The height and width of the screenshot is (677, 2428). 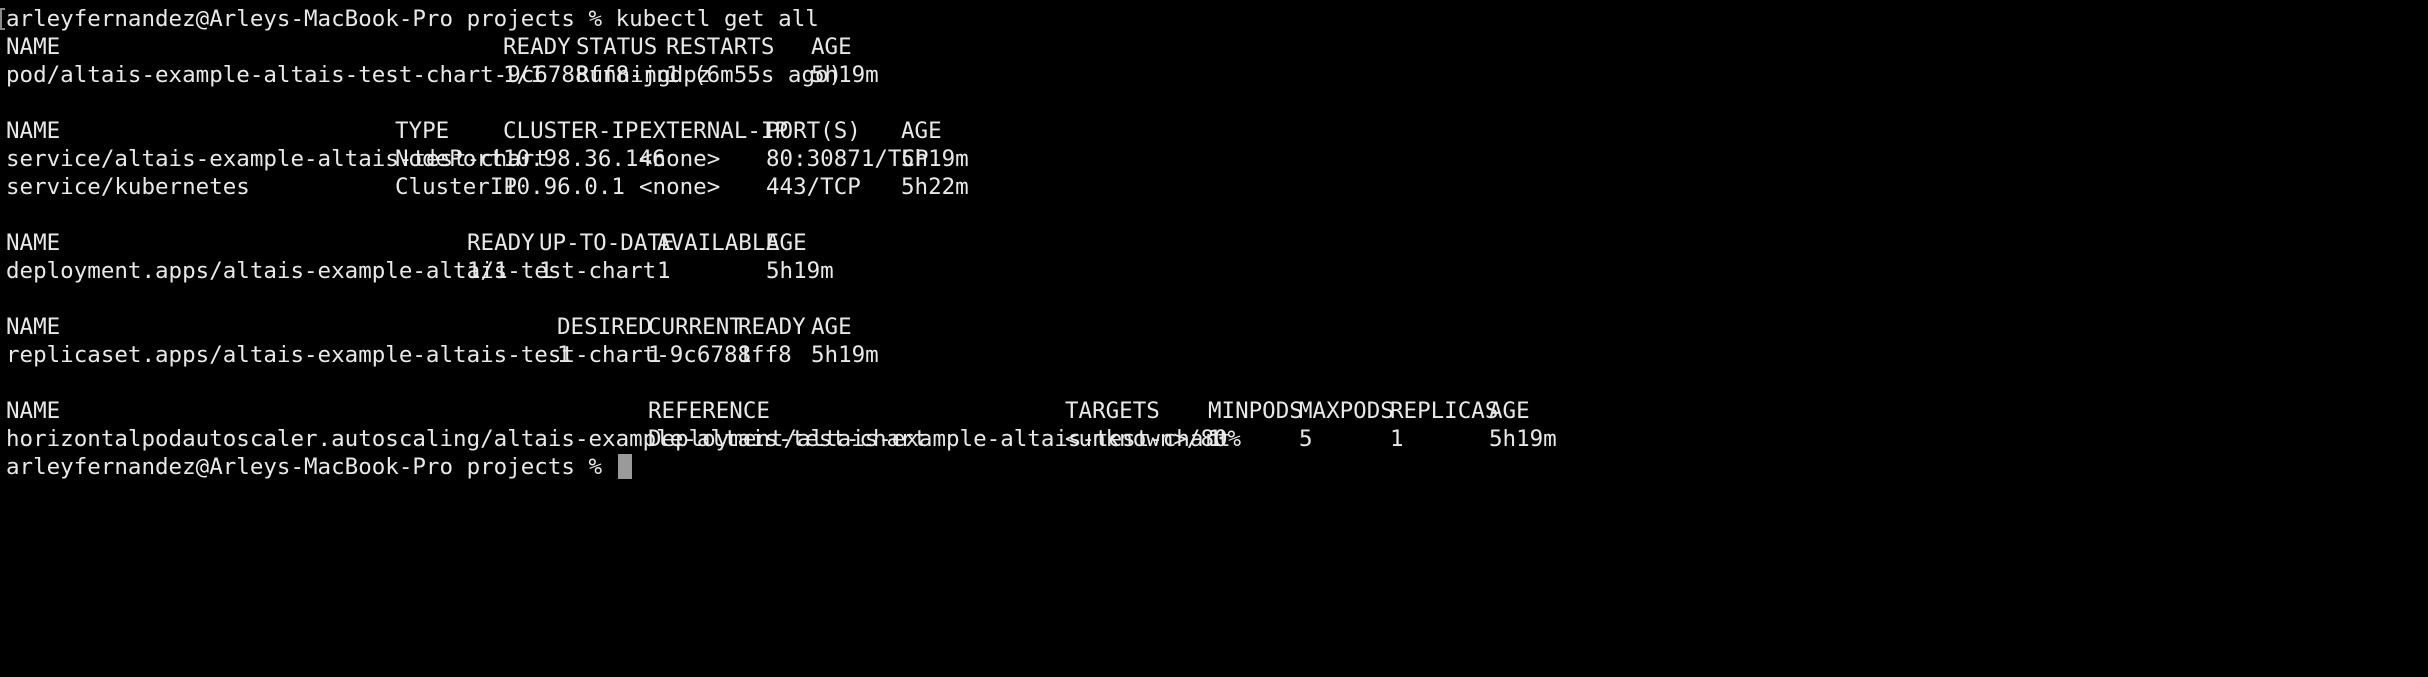 I want to click on hpas-header-replicas: REPLICAS, so click(x=1444, y=411).